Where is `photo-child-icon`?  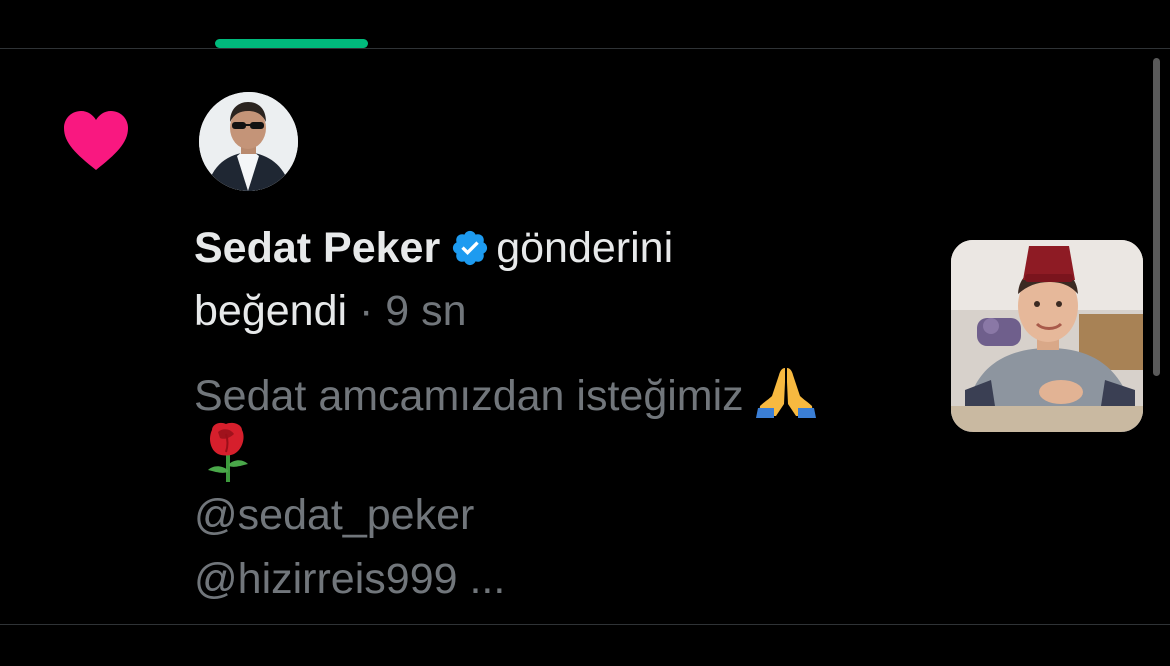
photo-child-icon is located at coordinates (1047, 336).